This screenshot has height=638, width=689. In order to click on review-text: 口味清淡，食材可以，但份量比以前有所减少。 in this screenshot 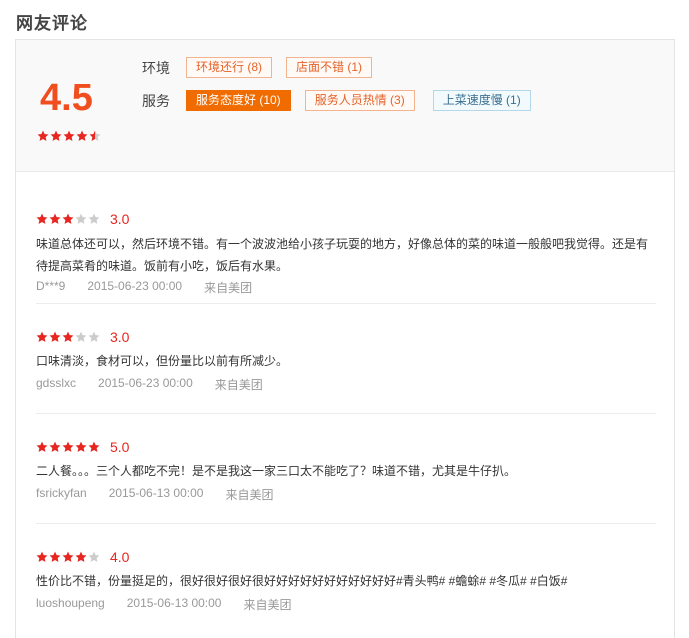, I will do `click(162, 361)`.